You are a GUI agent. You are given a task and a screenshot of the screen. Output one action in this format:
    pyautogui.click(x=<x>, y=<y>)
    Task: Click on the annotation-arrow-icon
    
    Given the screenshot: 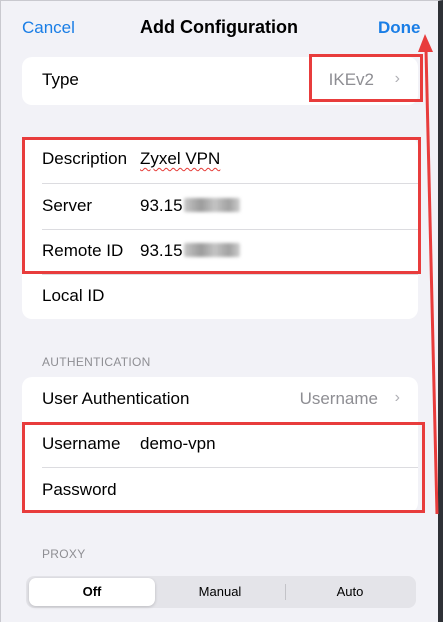 What is the action you would take?
    pyautogui.click(x=428, y=274)
    